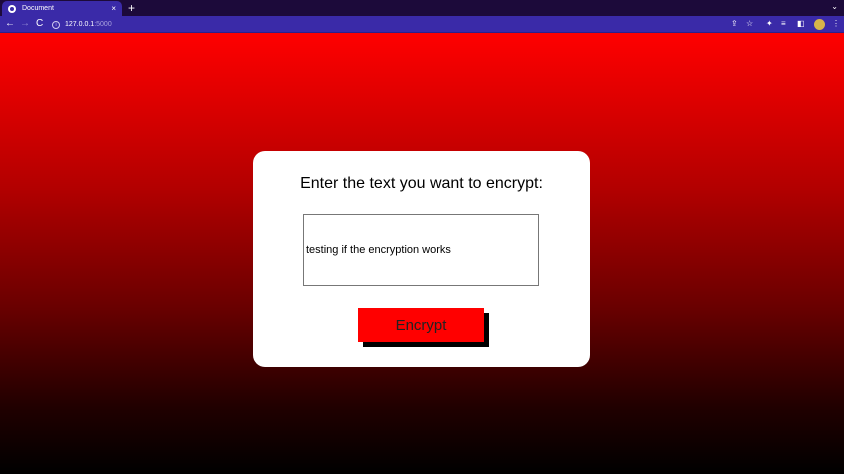  Describe the element at coordinates (749, 24) in the screenshot. I see `star-icon: ☆` at that location.